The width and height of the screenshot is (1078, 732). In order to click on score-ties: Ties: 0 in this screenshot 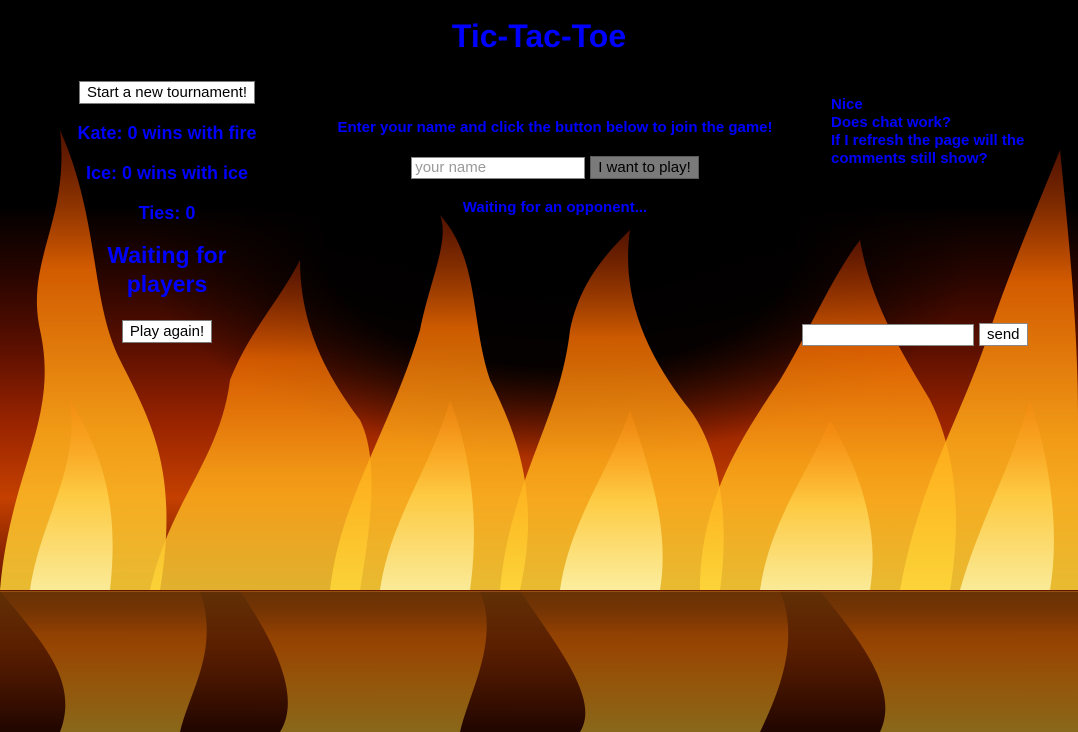, I will do `click(167, 213)`.